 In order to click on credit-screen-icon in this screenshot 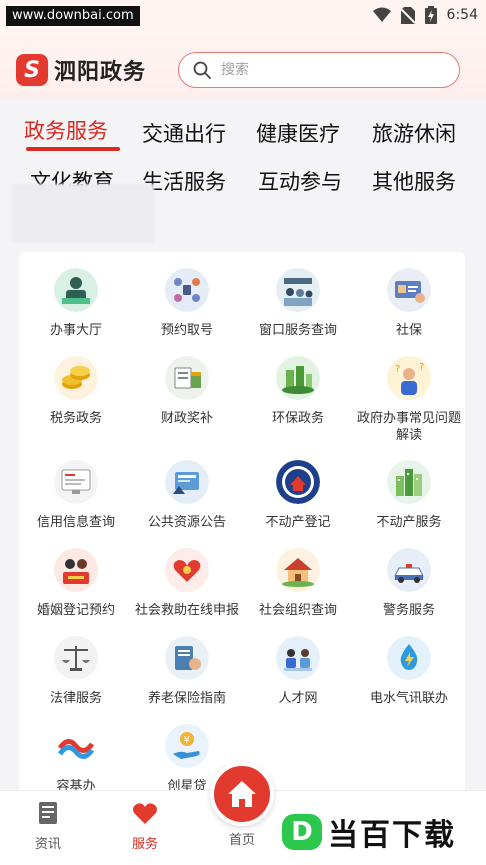, I will do `click(76, 482)`.